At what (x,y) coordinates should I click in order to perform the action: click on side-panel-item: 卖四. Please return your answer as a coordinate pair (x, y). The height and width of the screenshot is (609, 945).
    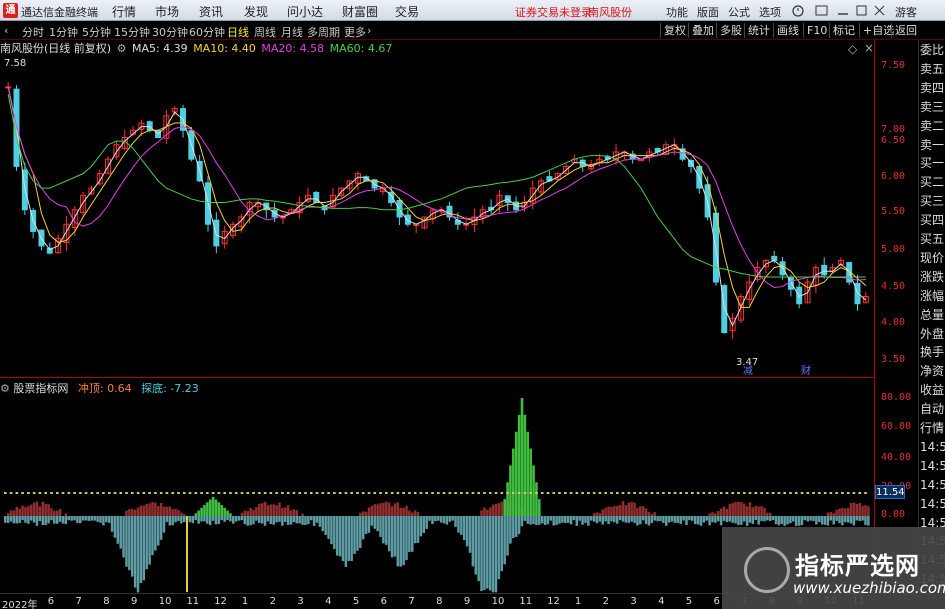
    Looking at the image, I should click on (932, 88).